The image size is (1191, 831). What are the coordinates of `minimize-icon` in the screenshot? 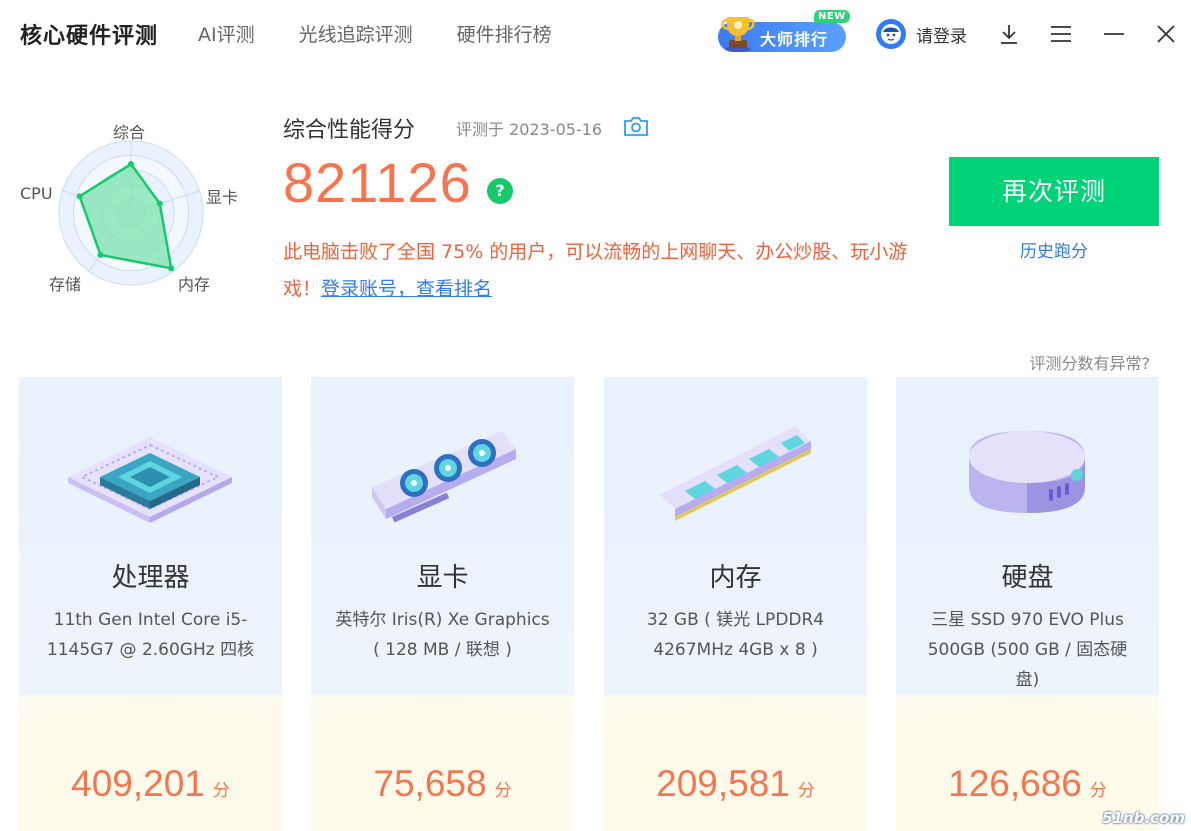 It's located at (1114, 34).